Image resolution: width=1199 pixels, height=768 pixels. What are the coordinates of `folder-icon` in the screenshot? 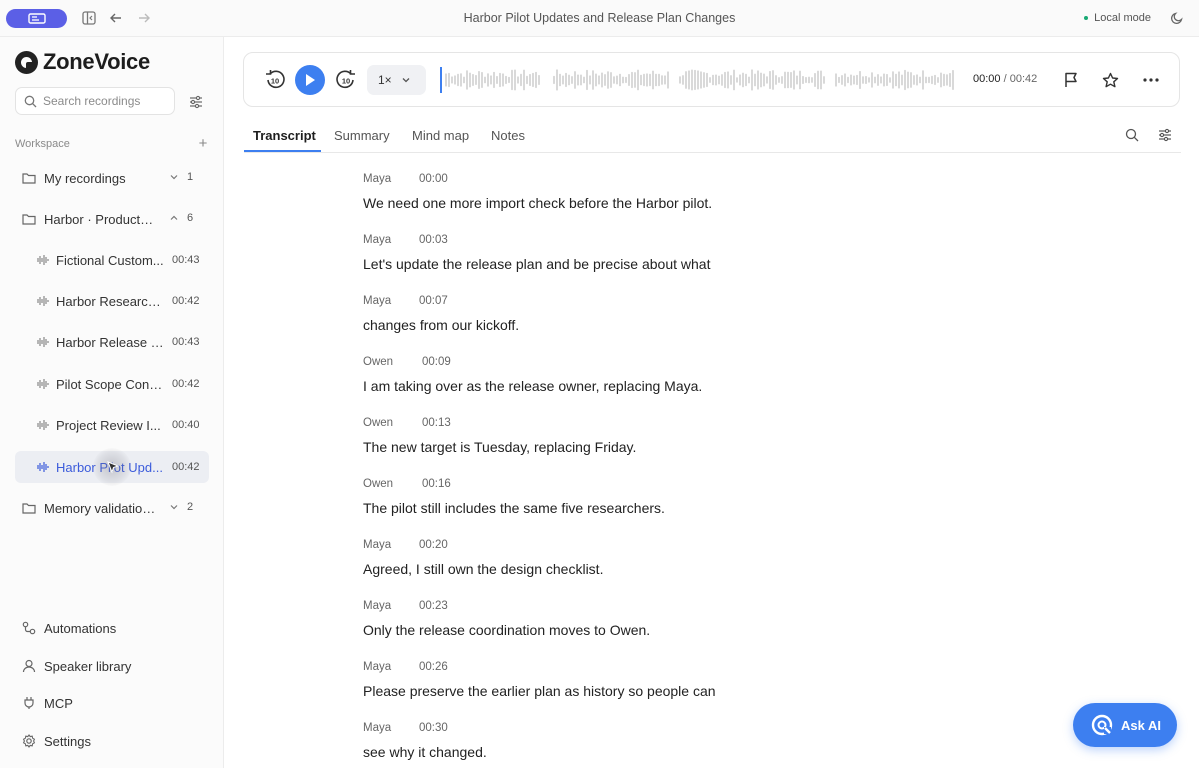 It's located at (29, 219).